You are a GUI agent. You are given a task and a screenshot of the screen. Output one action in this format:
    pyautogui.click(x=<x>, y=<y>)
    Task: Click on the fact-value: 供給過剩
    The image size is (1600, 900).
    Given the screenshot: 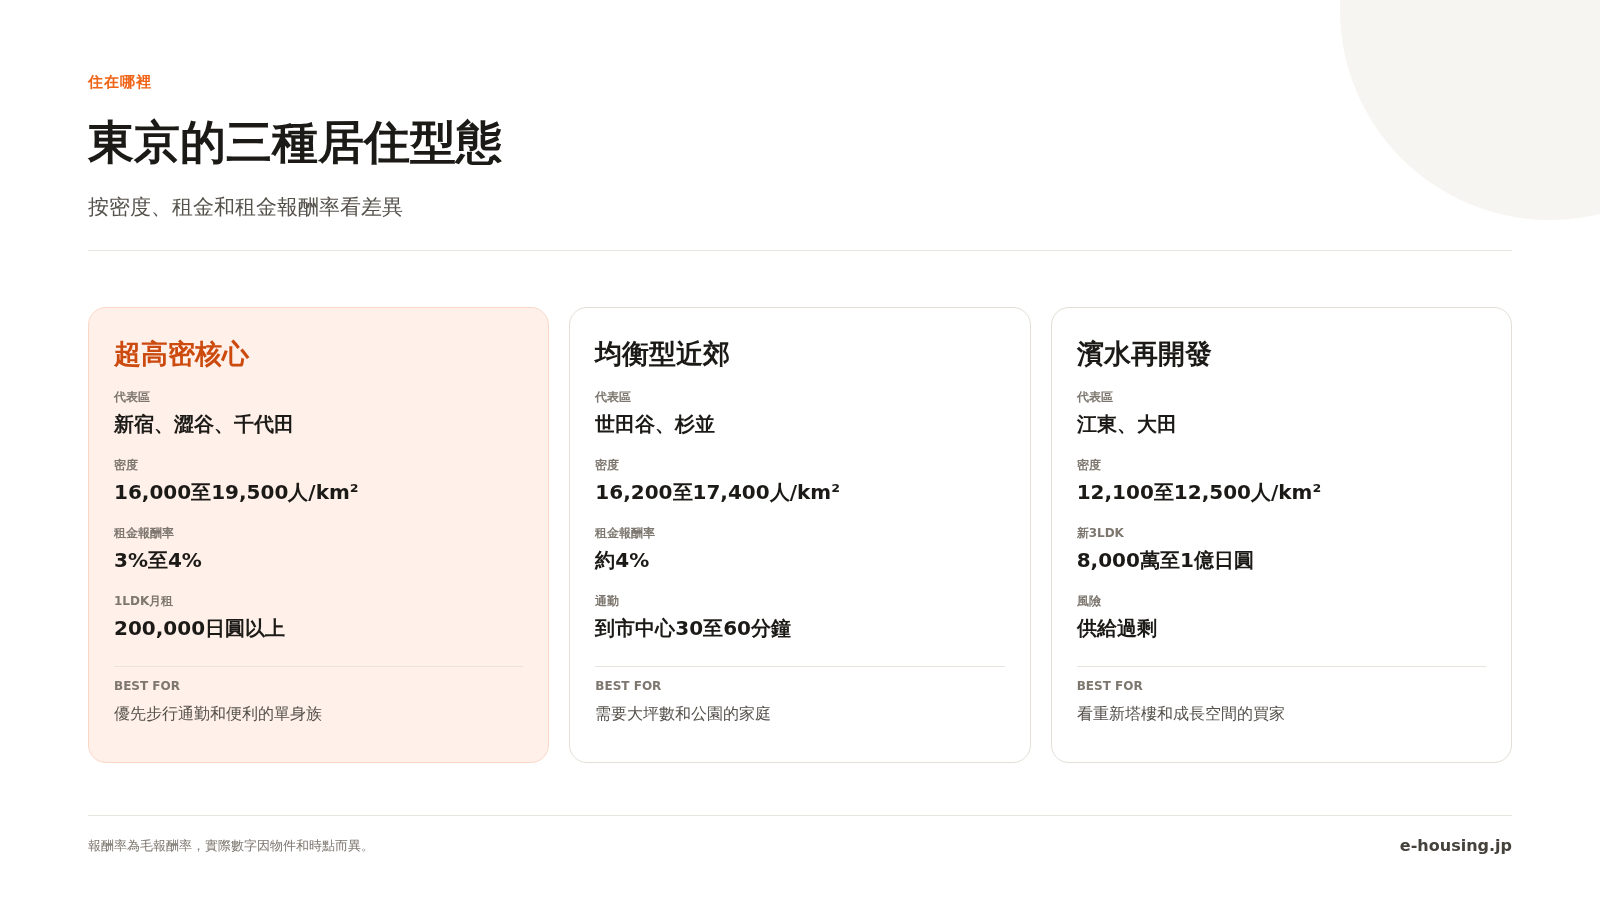 What is the action you would take?
    pyautogui.click(x=1116, y=628)
    